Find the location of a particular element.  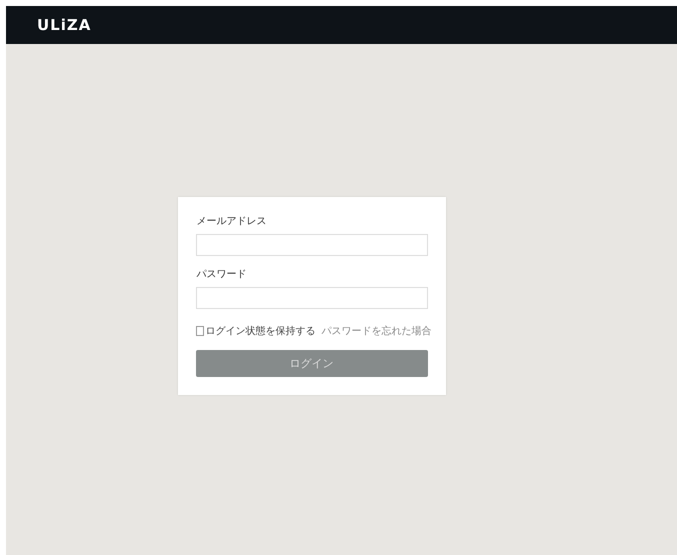

email-label: メールアドレス is located at coordinates (232, 221).